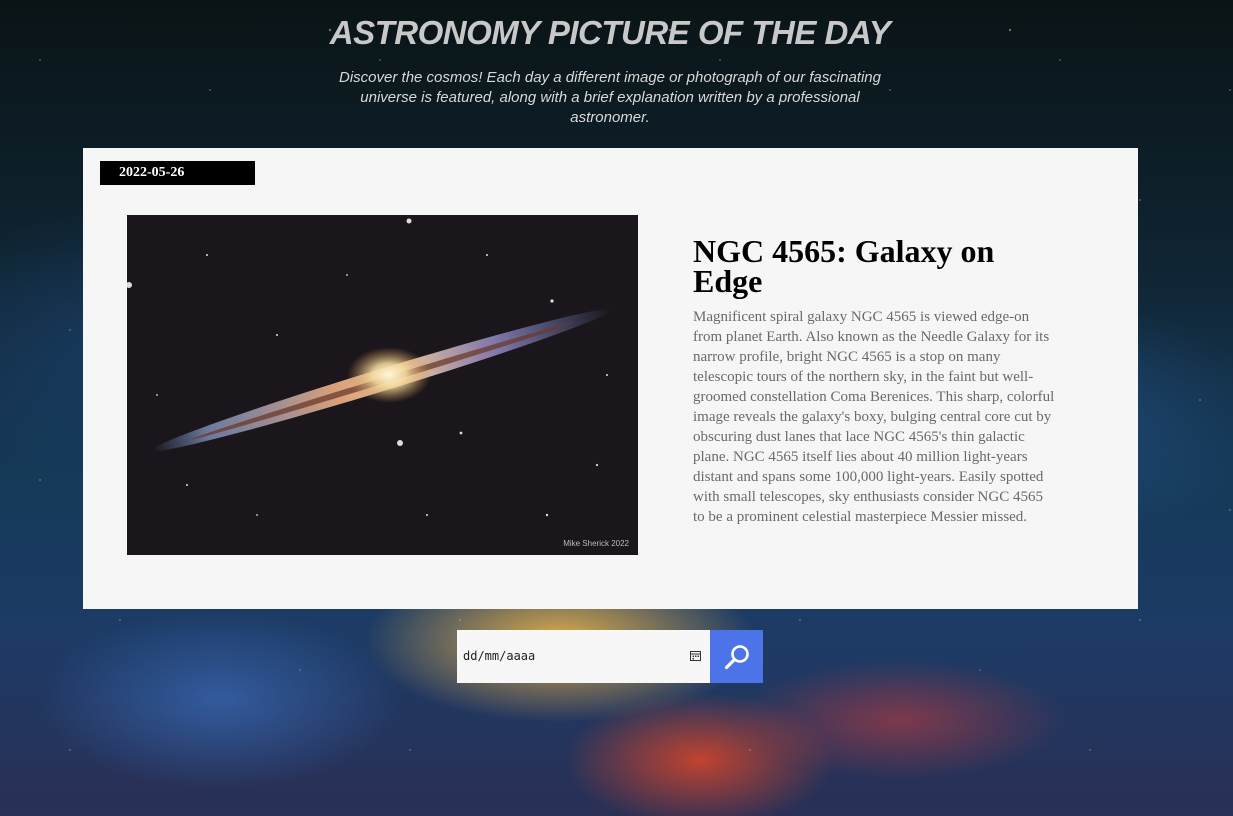 The height and width of the screenshot is (816, 1233). Describe the element at coordinates (583, 656) in the screenshot. I see `date-input: dd/mm/aaaa` at that location.